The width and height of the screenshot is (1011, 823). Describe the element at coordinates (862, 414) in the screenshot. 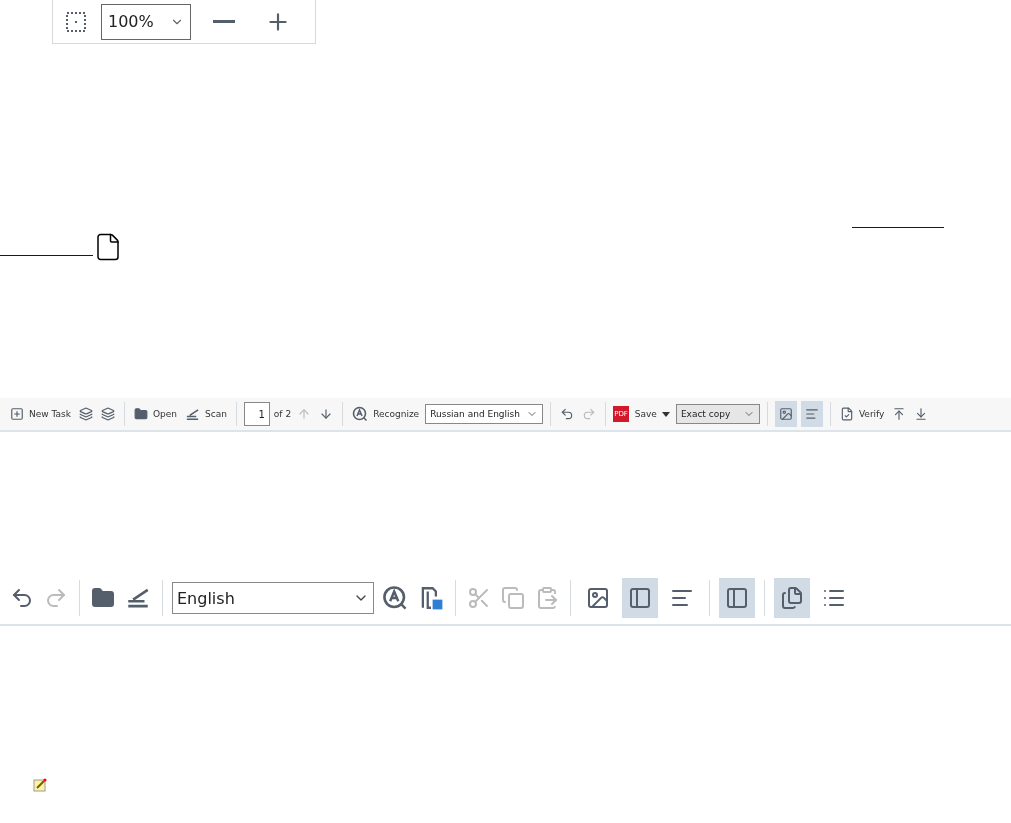

I see `verify-button: Verify` at that location.